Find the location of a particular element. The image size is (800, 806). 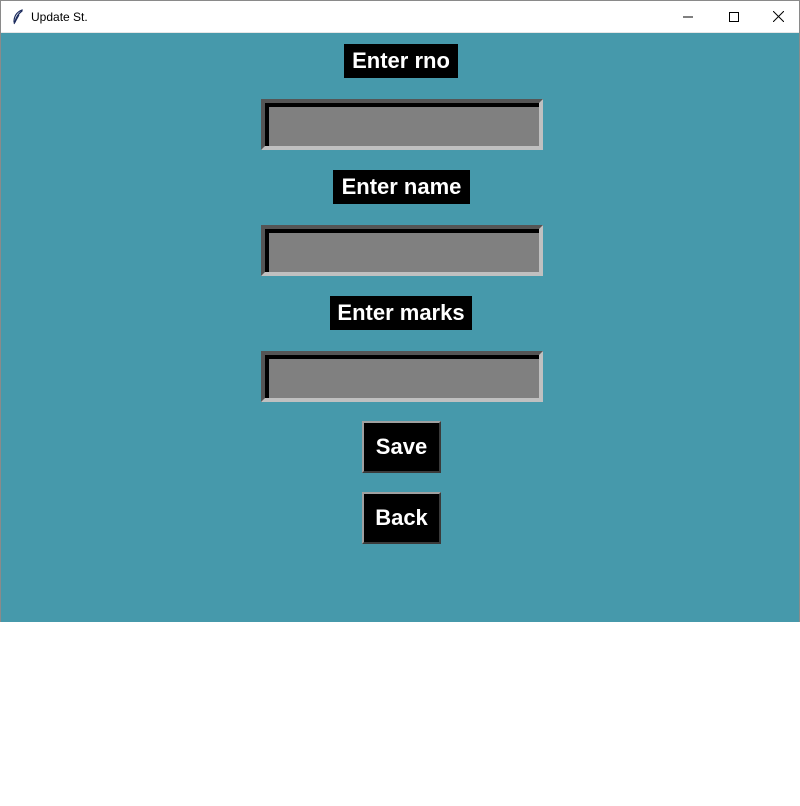

rno-input is located at coordinates (399, 124).